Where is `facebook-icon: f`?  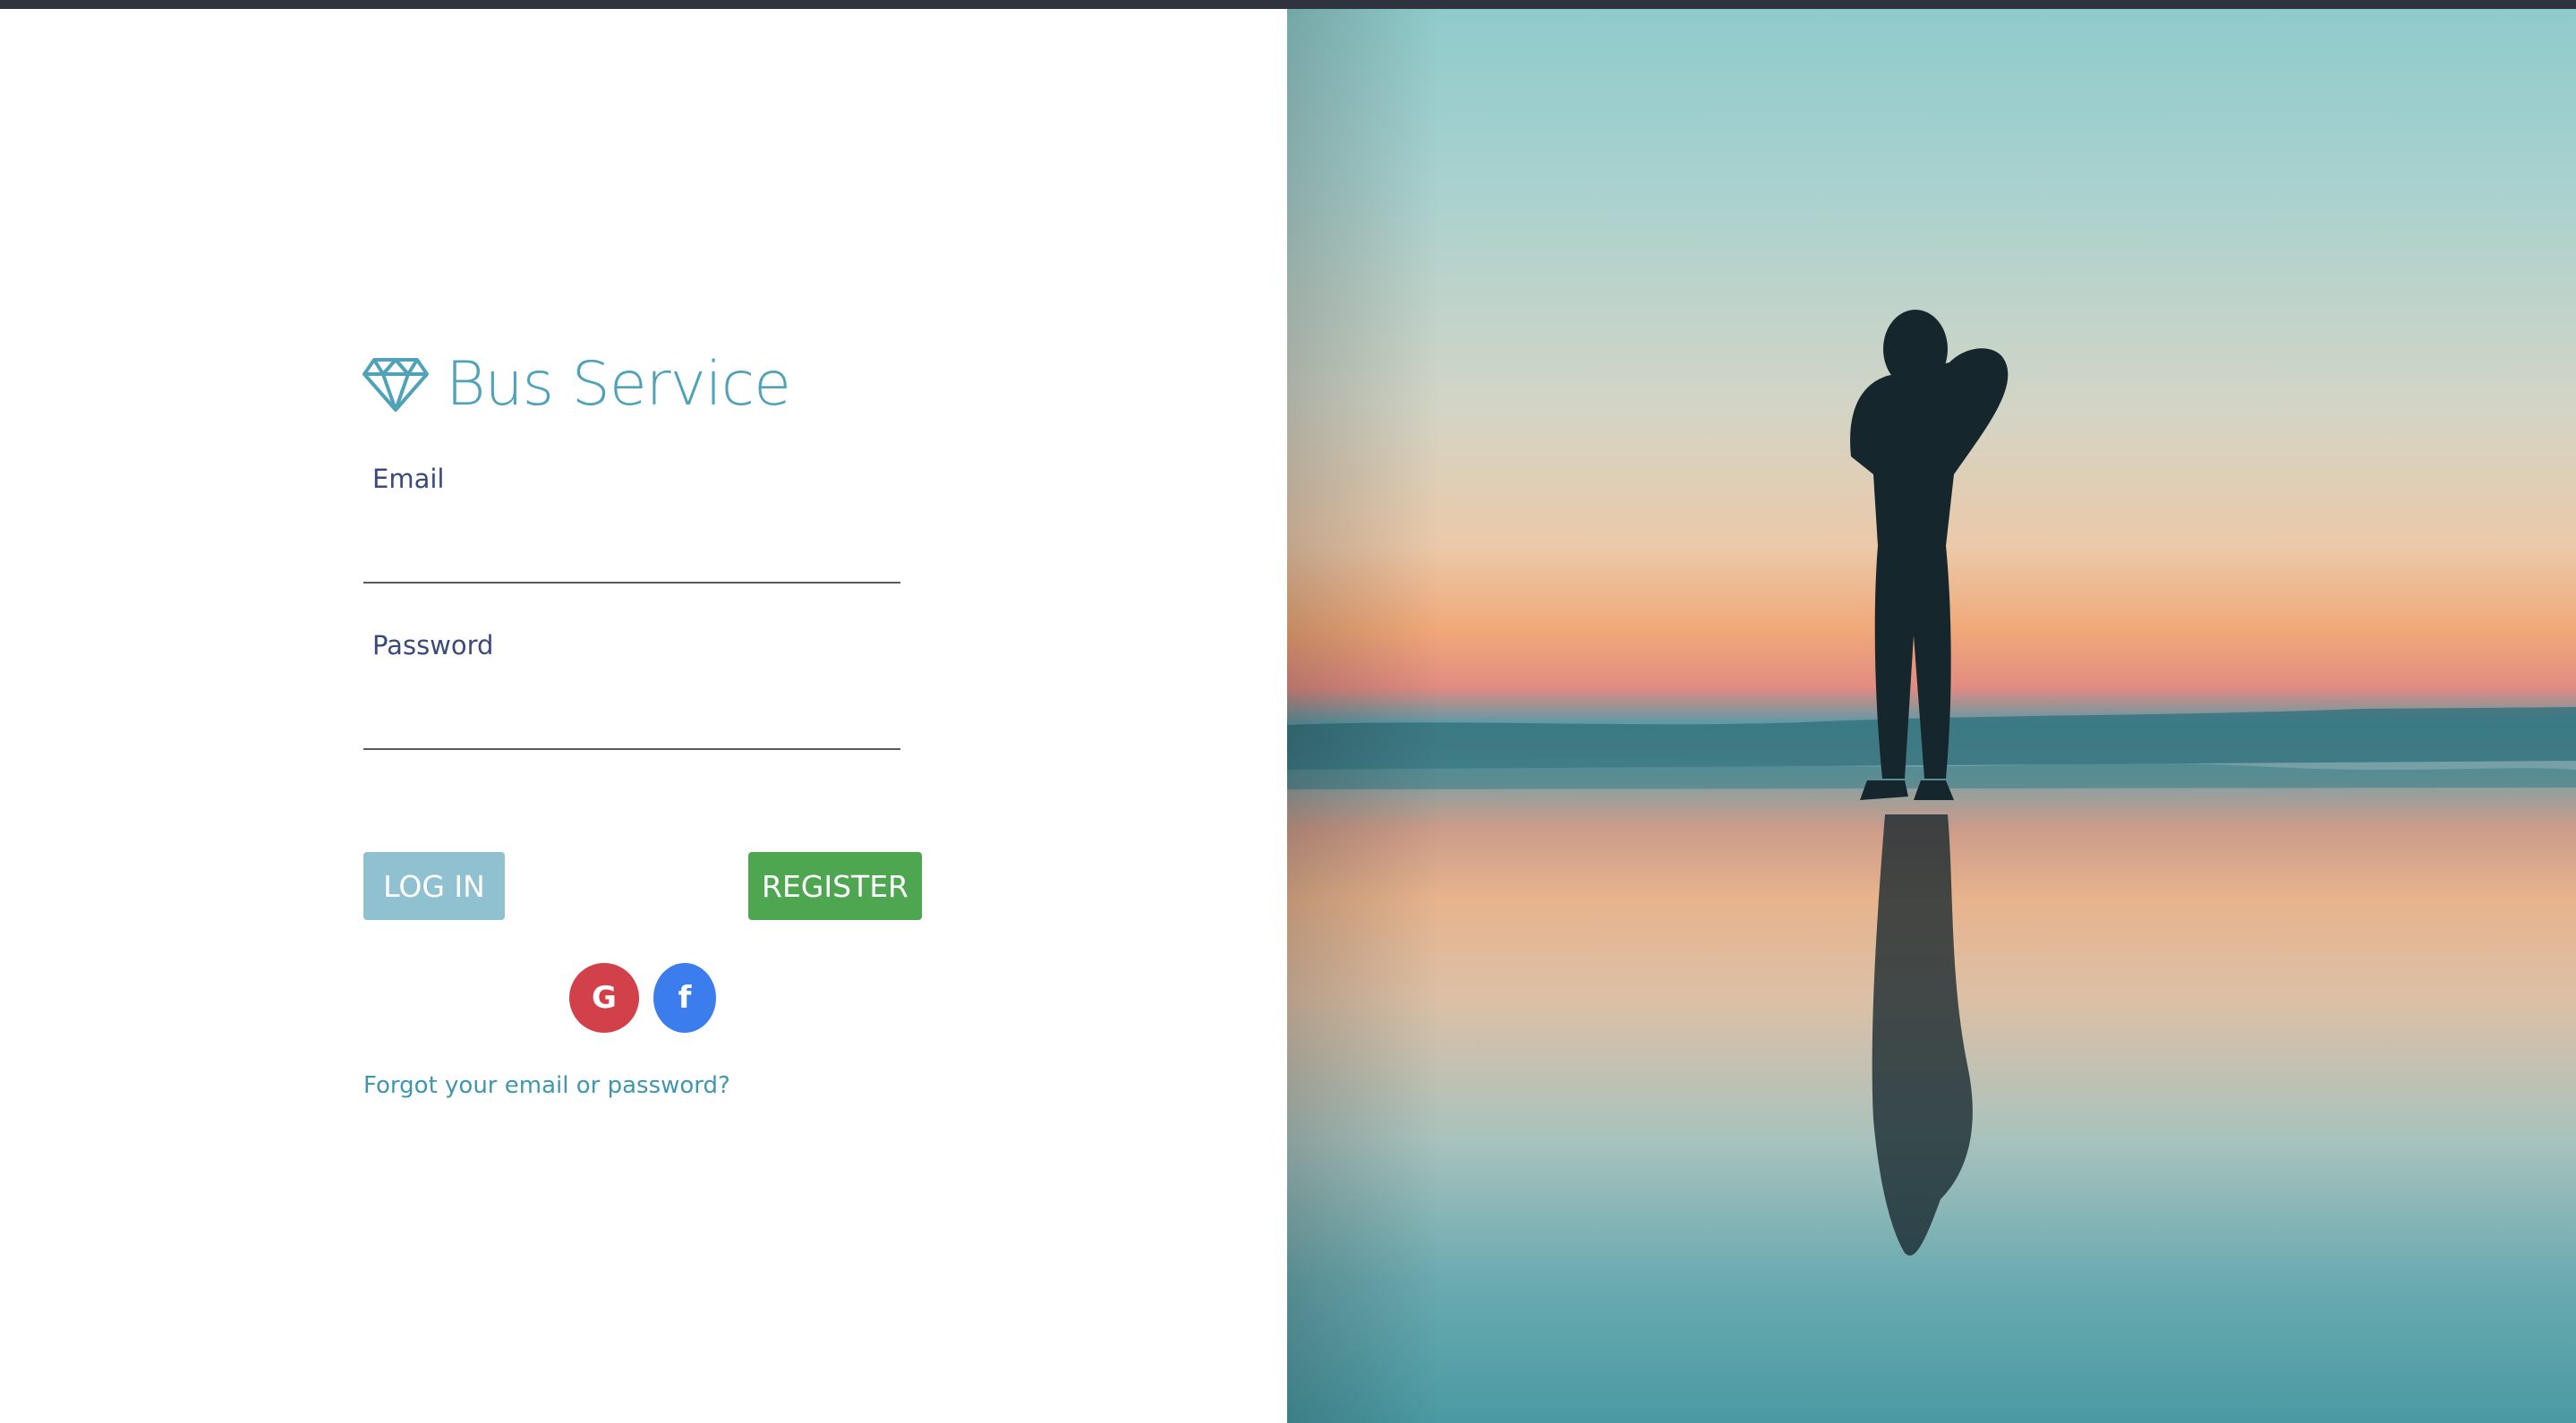
facebook-icon: f is located at coordinates (685, 998).